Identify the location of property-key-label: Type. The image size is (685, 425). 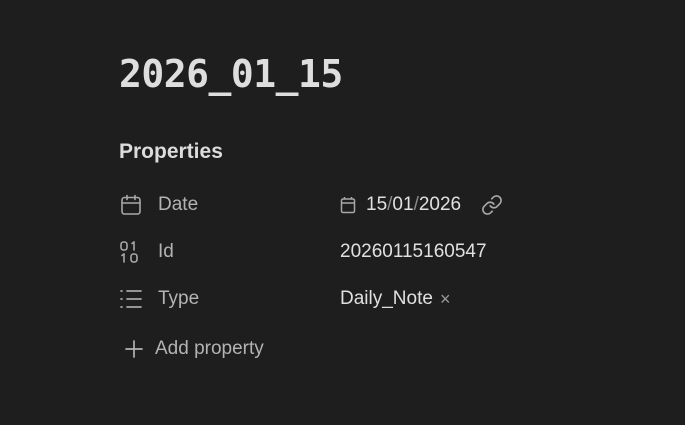
(179, 298).